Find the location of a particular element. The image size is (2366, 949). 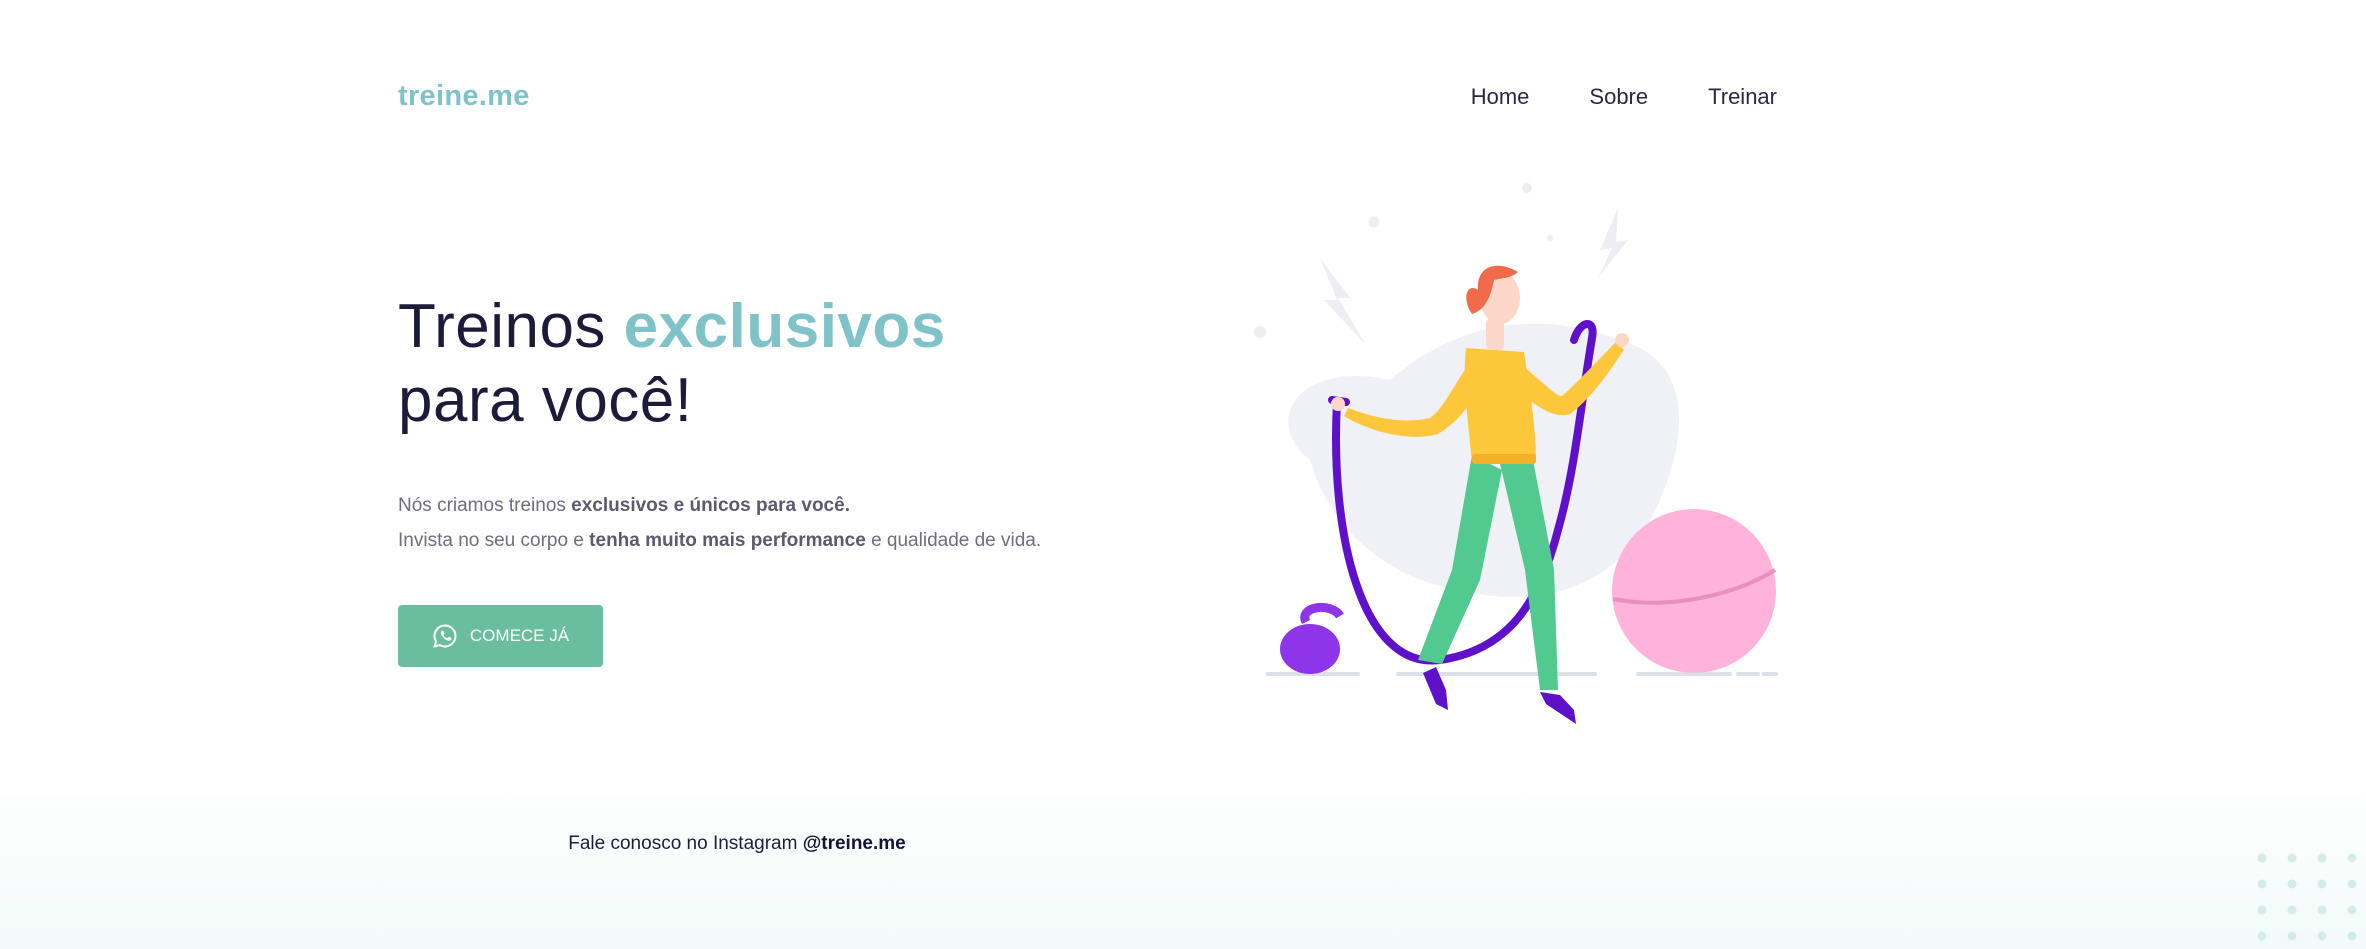

jump-rope-illustration is located at coordinates (1516, 453).